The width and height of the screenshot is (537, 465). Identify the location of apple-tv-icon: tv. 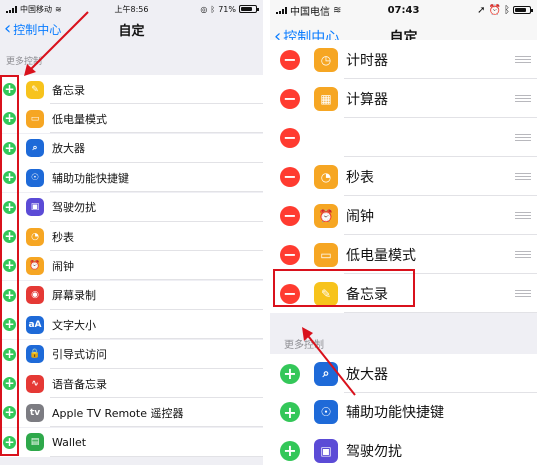
(35, 412).